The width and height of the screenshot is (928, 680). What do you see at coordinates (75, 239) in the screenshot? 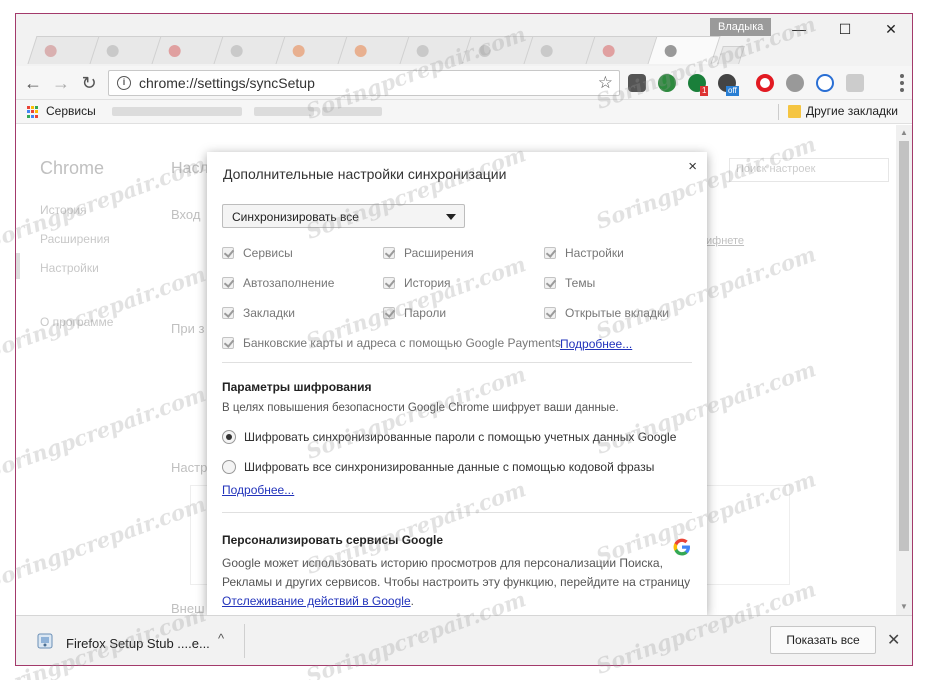
I see `sidebar-item-extensions: Расширения` at bounding box center [75, 239].